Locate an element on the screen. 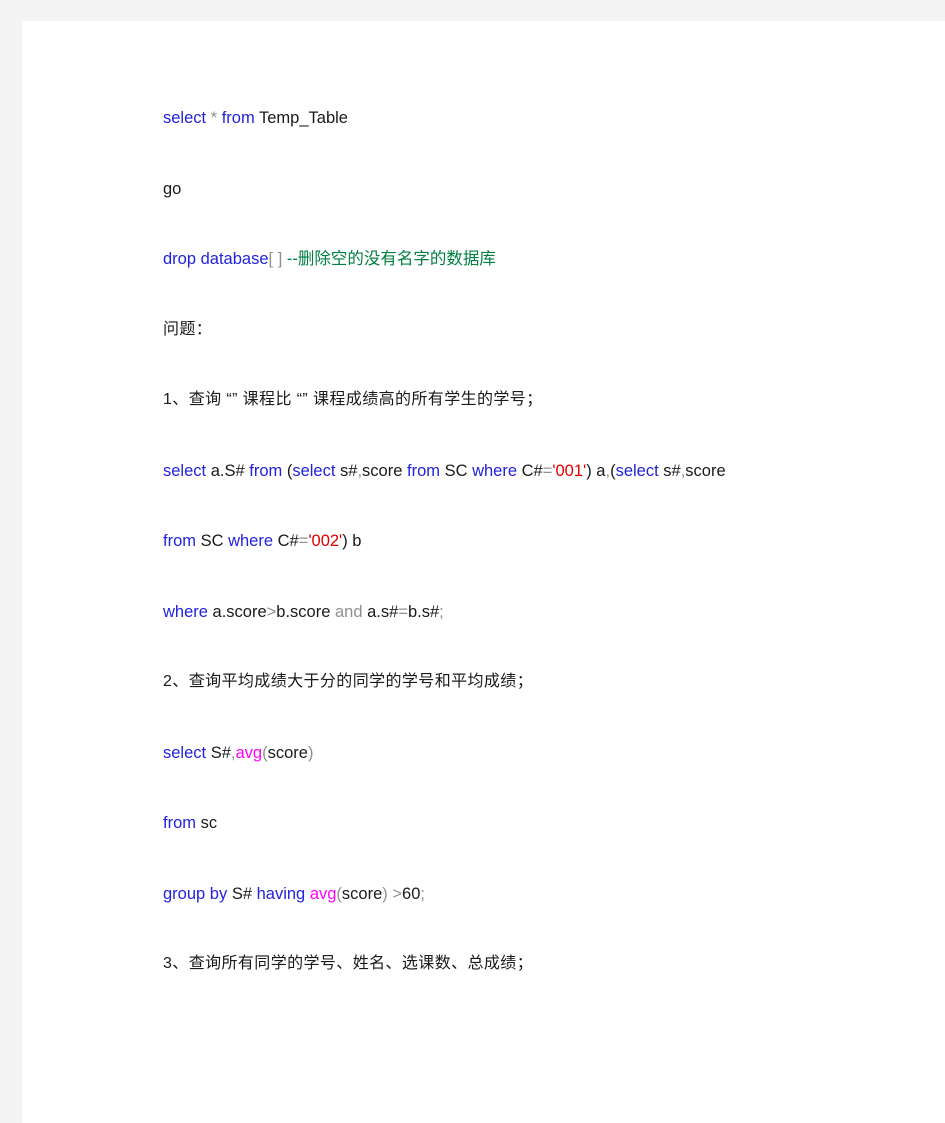  token-id: ) a is located at coordinates (596, 470).